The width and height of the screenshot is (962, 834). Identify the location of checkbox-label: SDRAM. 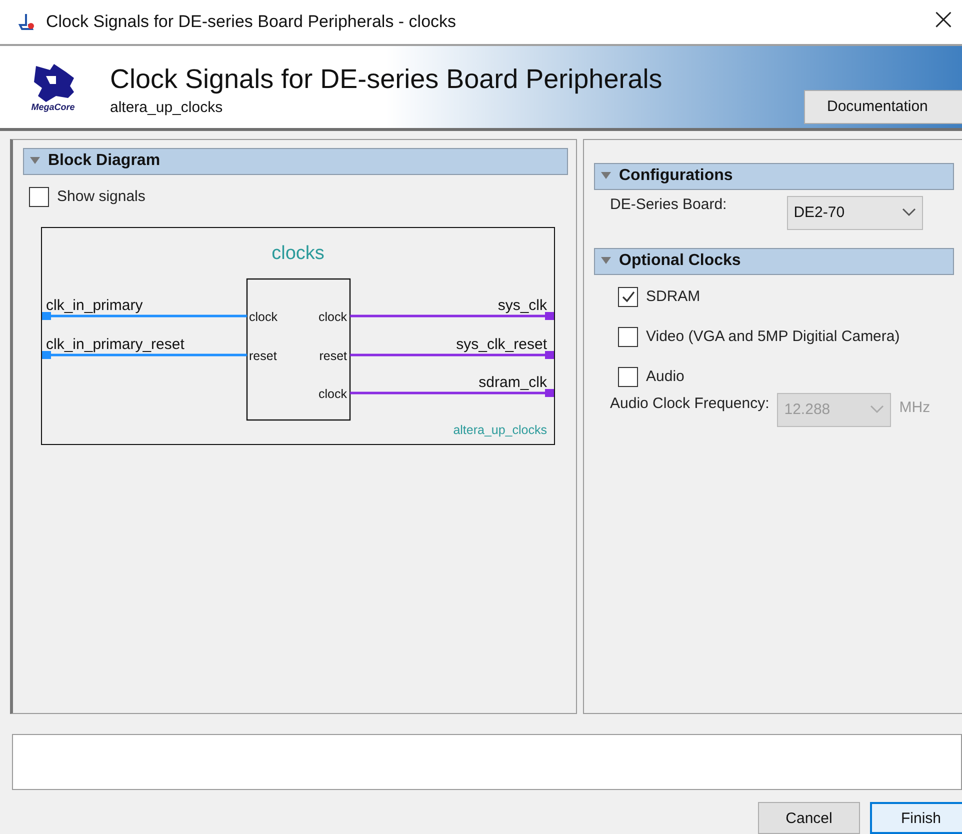
(673, 296).